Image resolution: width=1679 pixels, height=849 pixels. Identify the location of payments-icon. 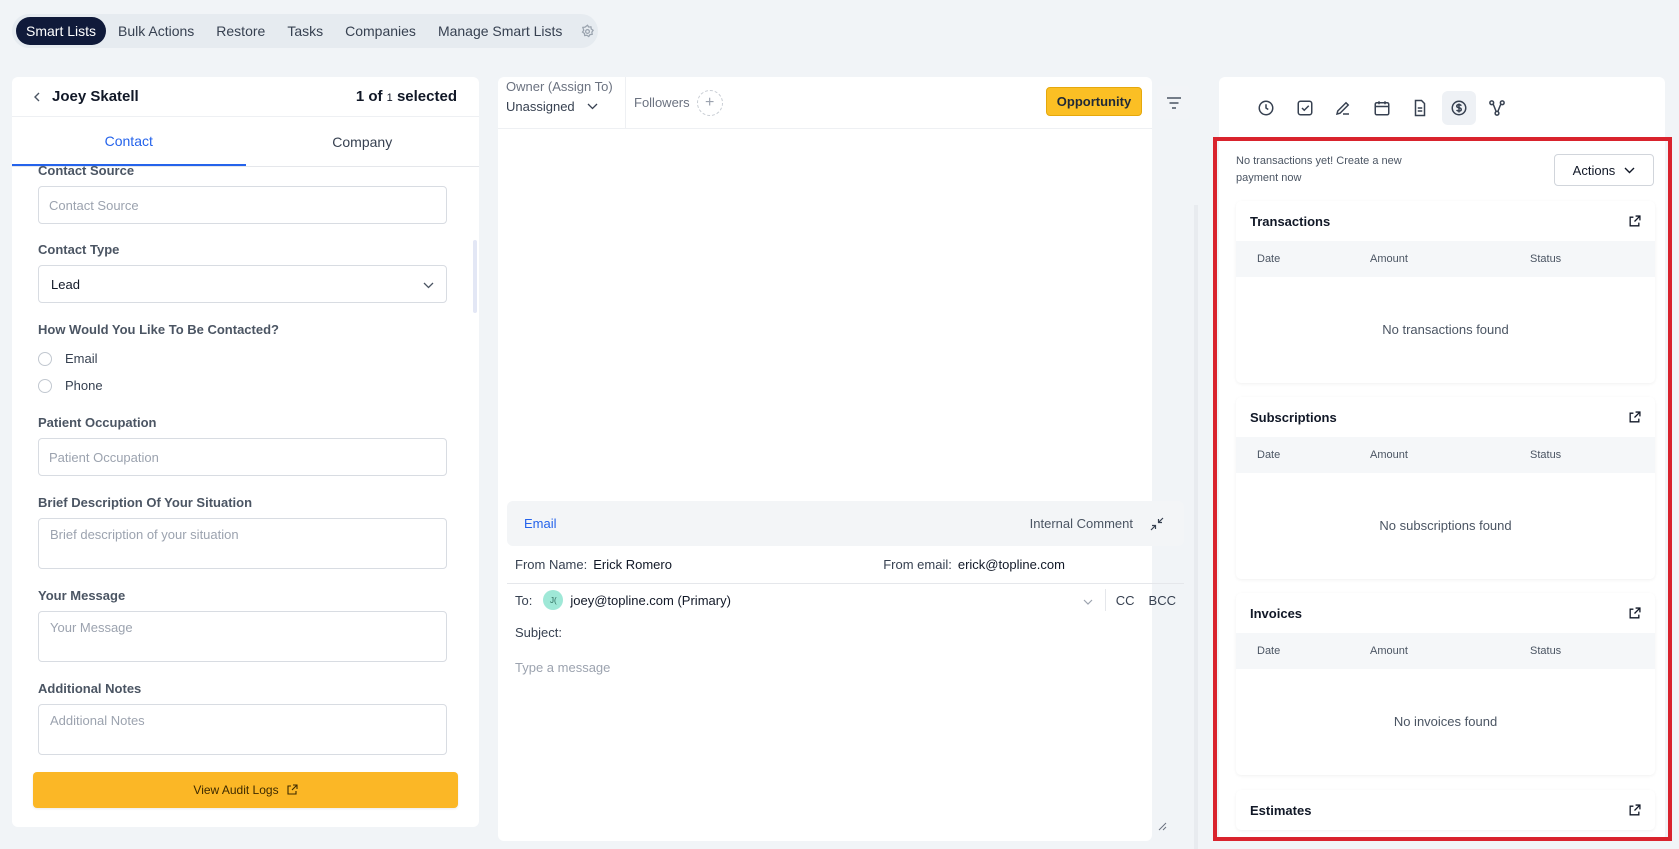
(1458, 108).